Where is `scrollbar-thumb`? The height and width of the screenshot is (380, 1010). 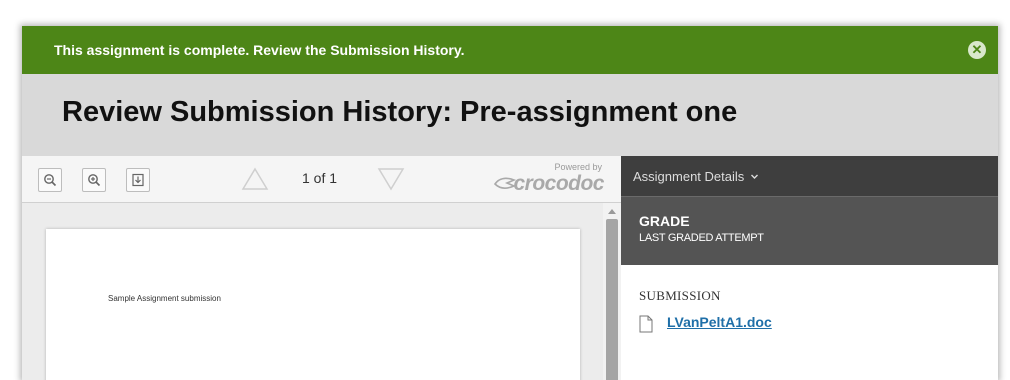
scrollbar-thumb is located at coordinates (612, 299).